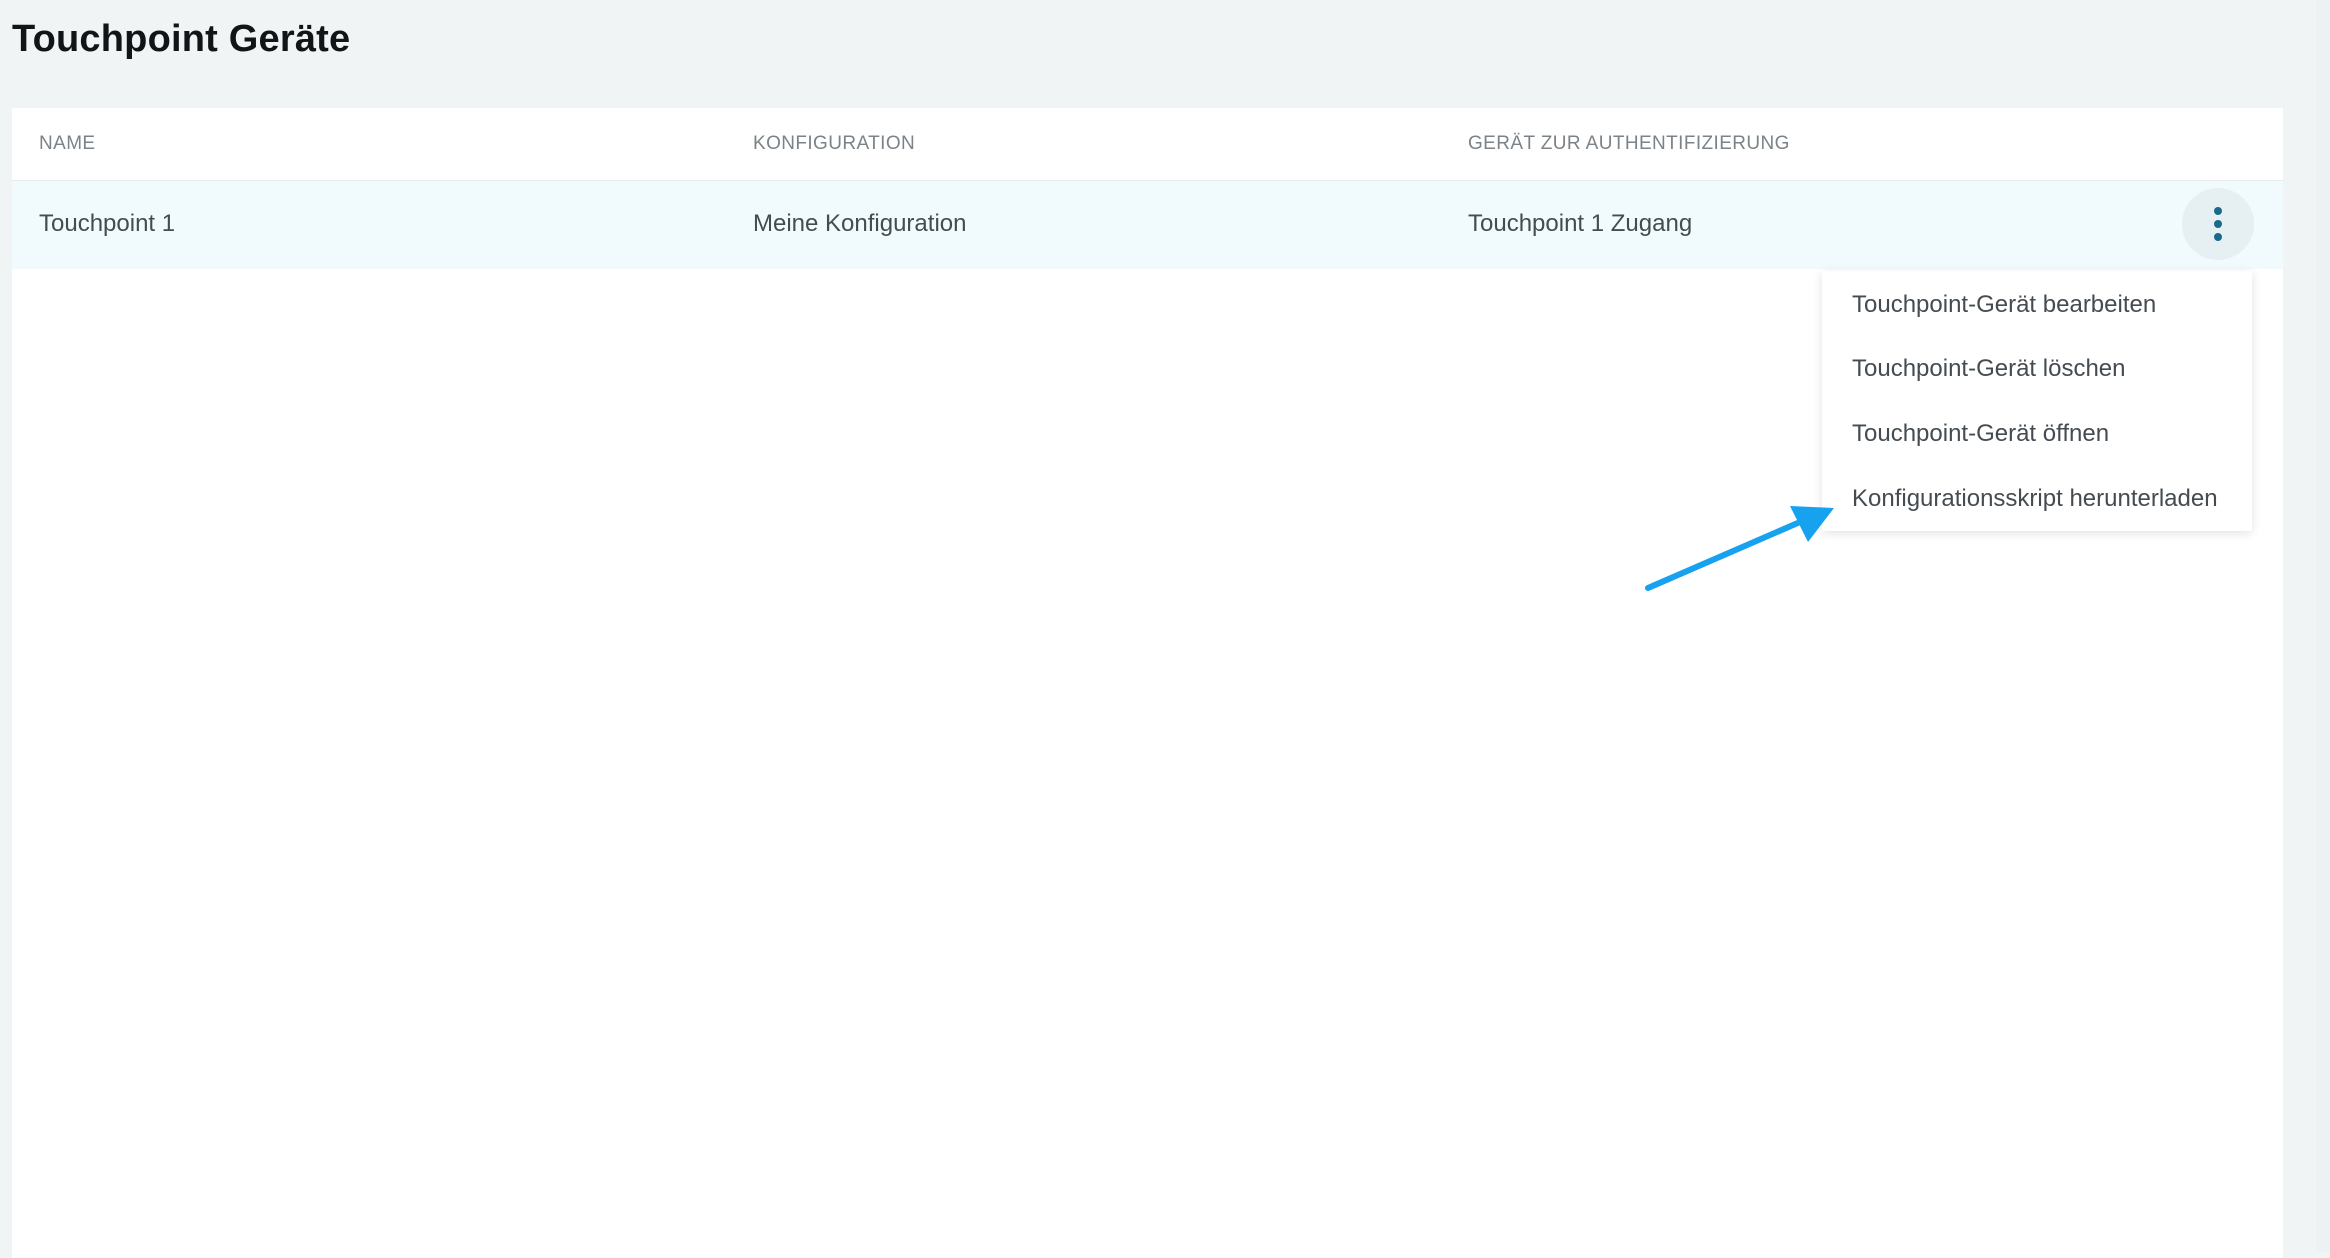 This screenshot has width=2330, height=1258. I want to click on cell-name: Touchpoint 1, so click(107, 223).